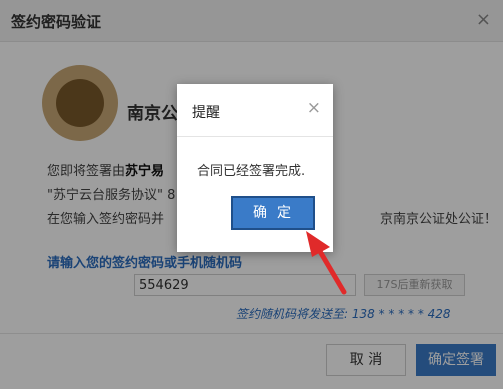 The width and height of the screenshot is (503, 390). I want to click on alert-header: 提醒 ×, so click(255, 110).